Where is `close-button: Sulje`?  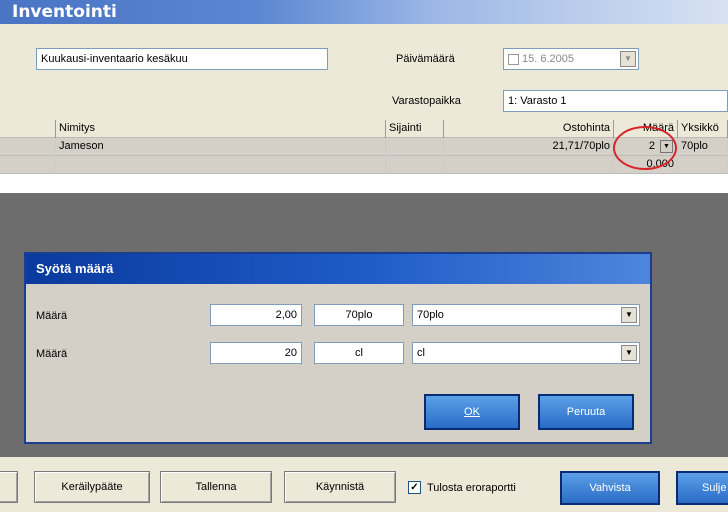
close-button: Sulje is located at coordinates (702, 488).